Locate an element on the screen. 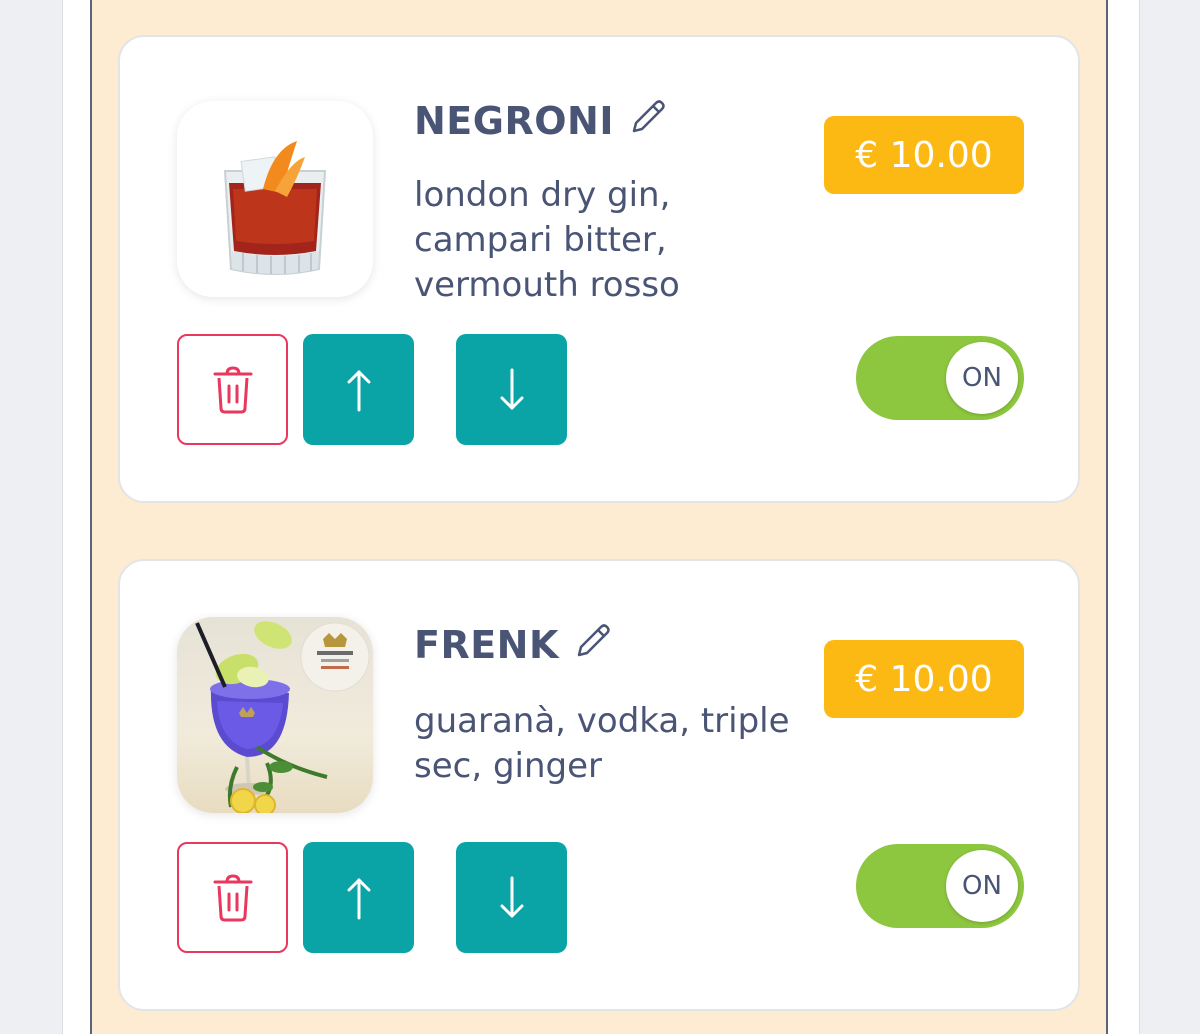  frenk-cocktail-image is located at coordinates (275, 715).